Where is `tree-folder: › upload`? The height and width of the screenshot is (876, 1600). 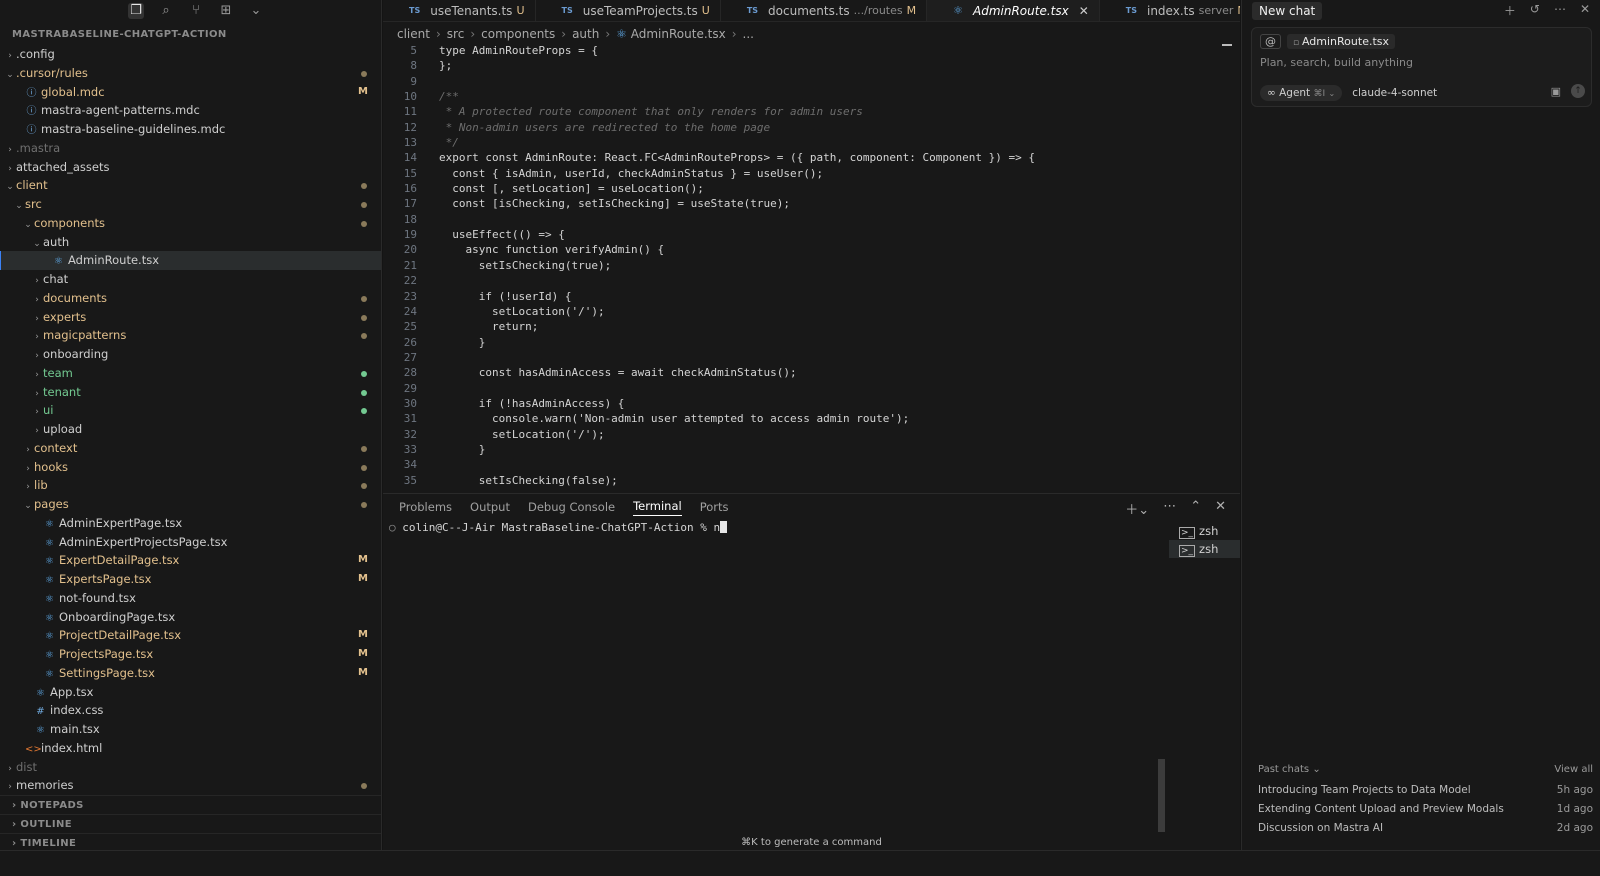
tree-folder: › upload is located at coordinates (190, 429).